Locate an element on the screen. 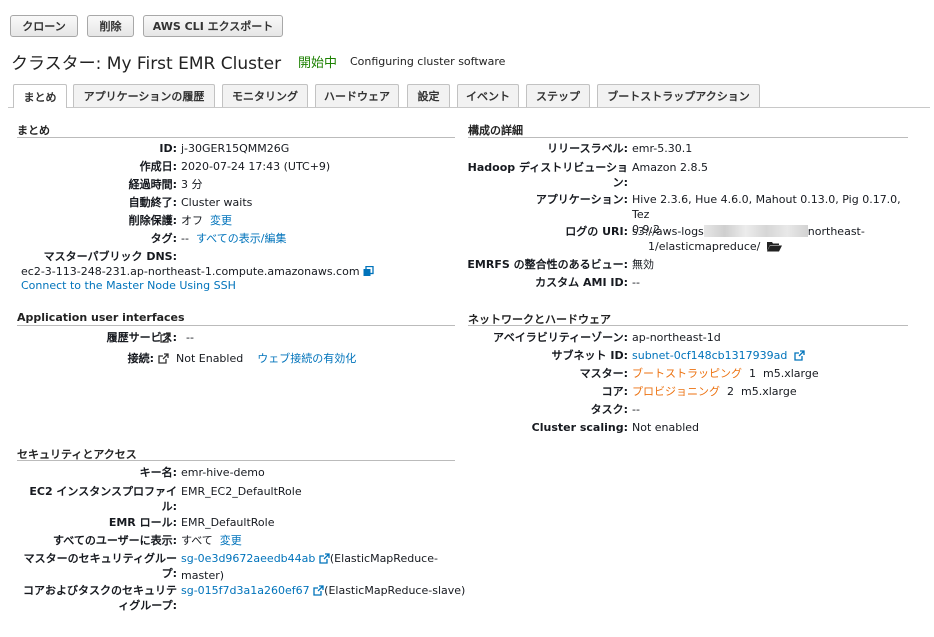 This screenshot has height=637, width=934. task-label: タスク: is located at coordinates (609, 409).